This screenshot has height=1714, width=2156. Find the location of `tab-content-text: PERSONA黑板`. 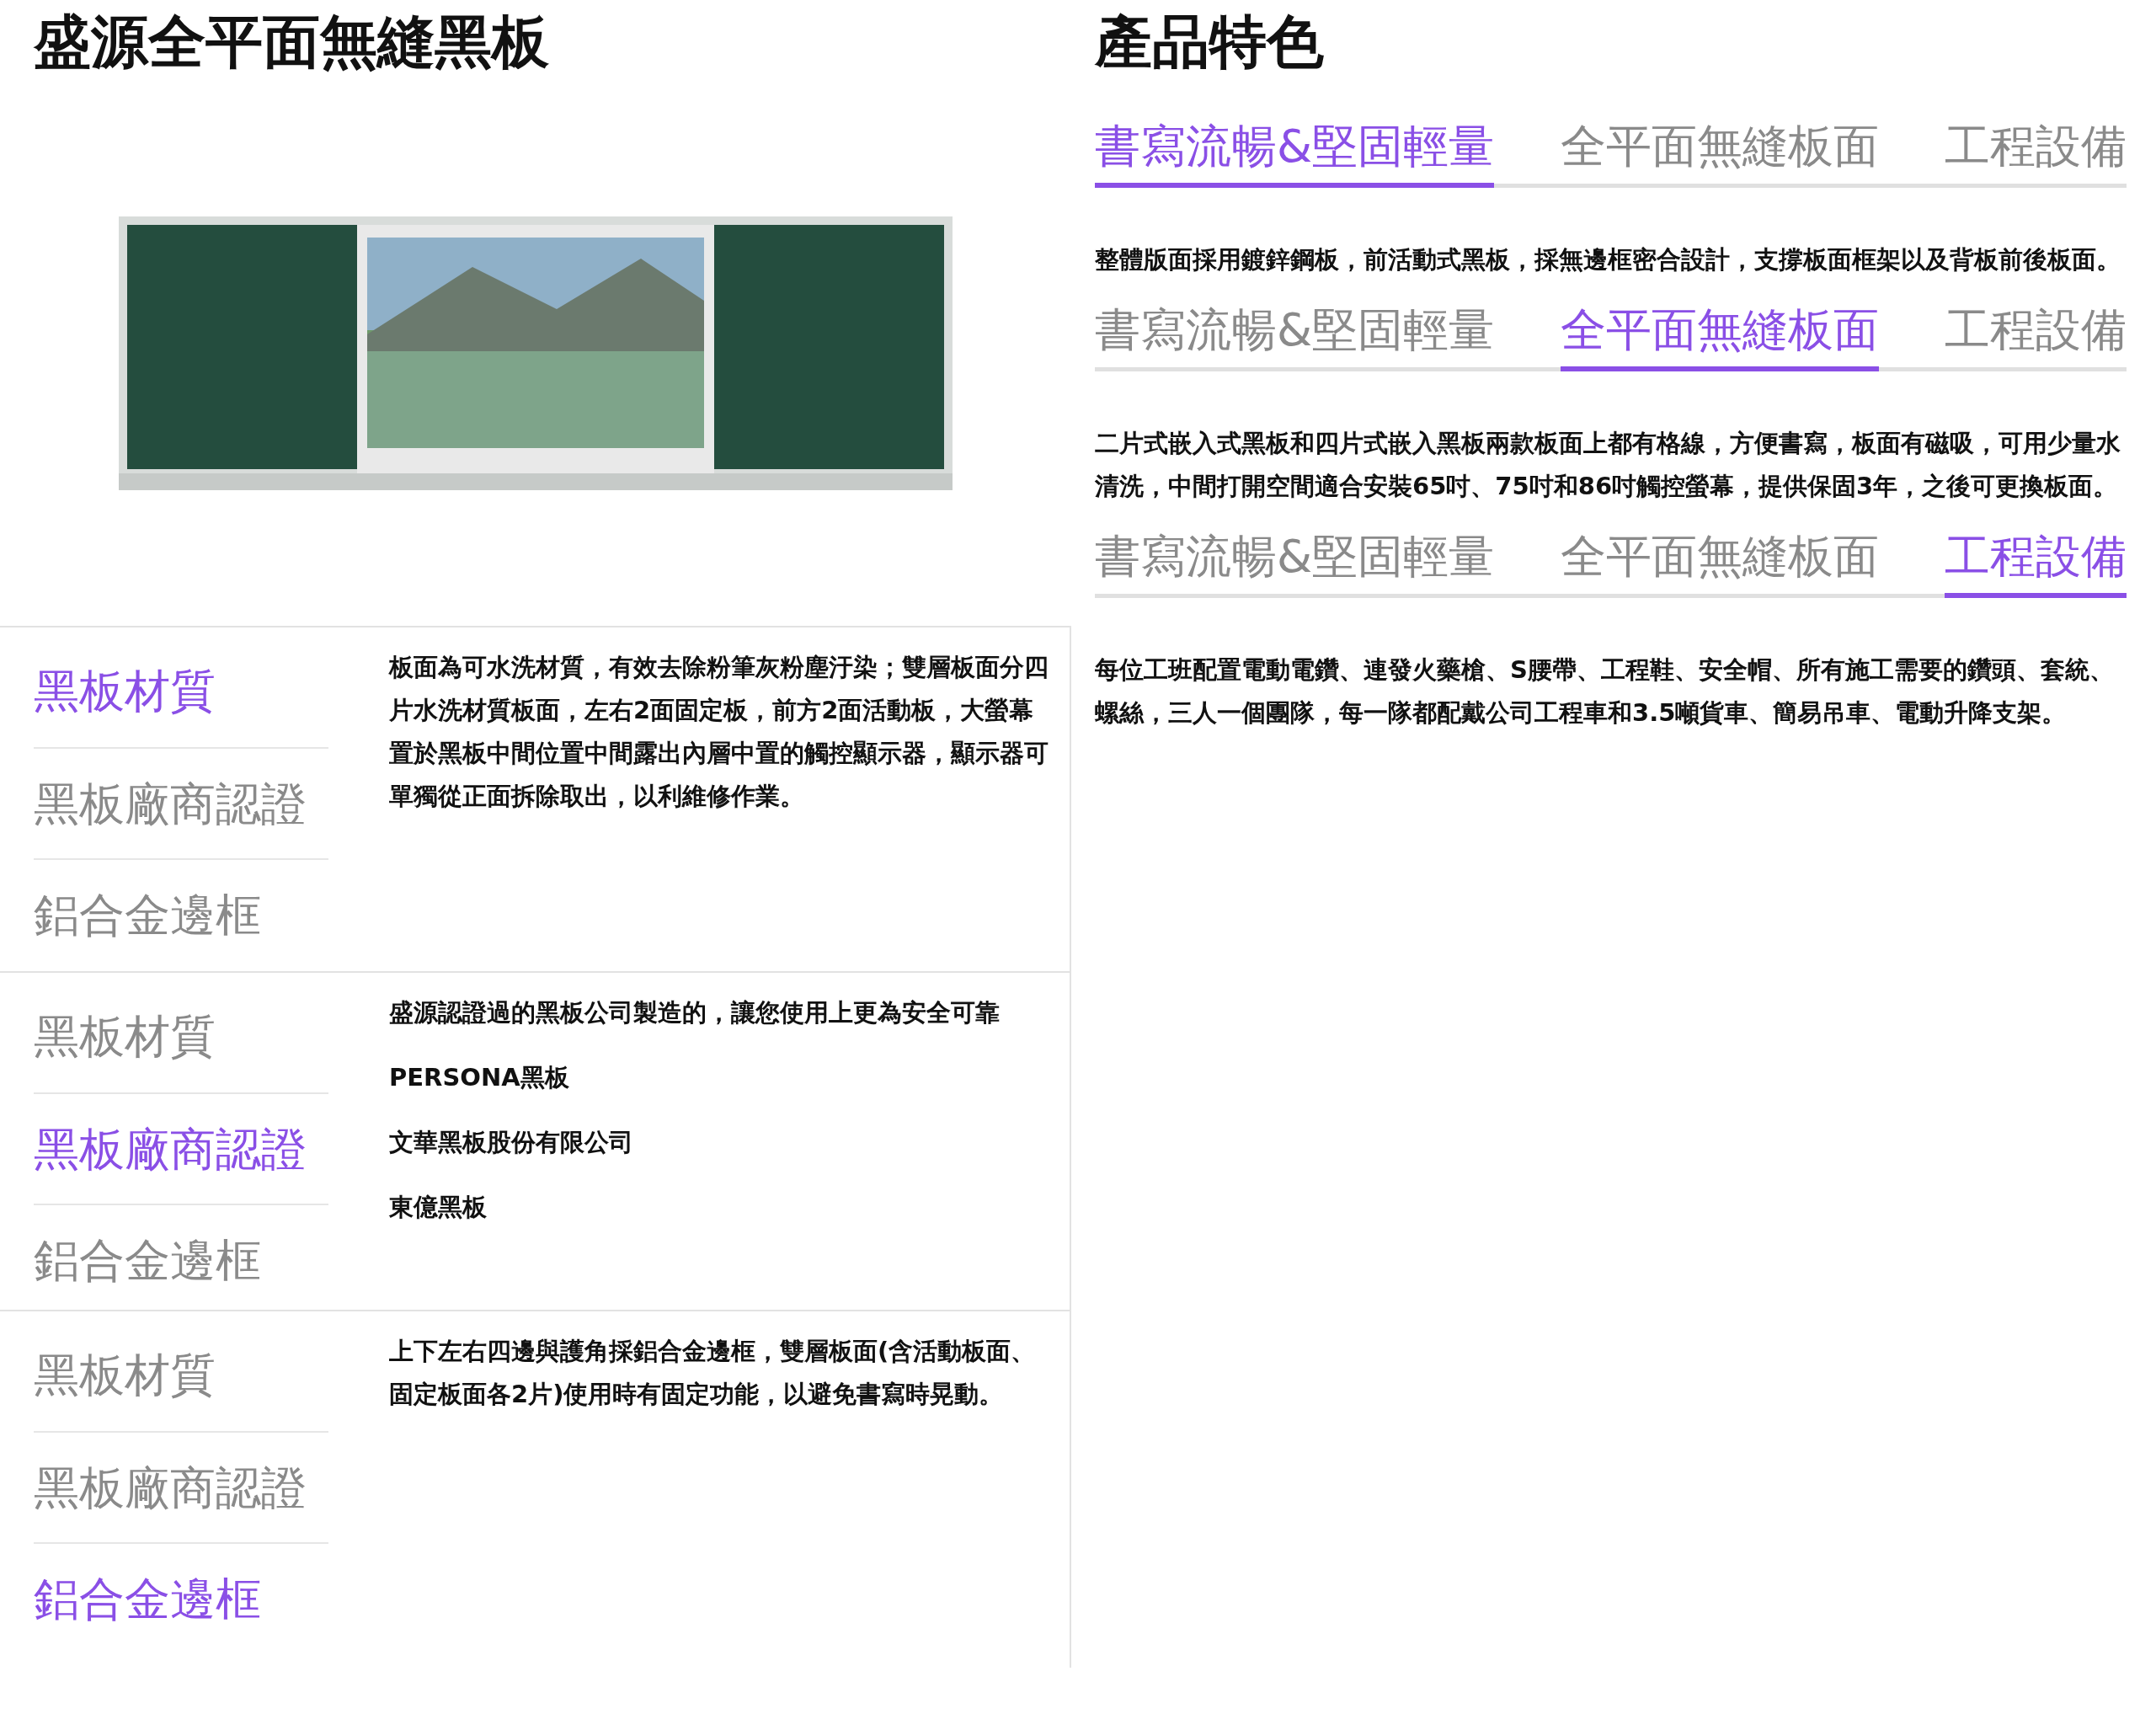

tab-content-text: PERSONA黑板 is located at coordinates (480, 1077).